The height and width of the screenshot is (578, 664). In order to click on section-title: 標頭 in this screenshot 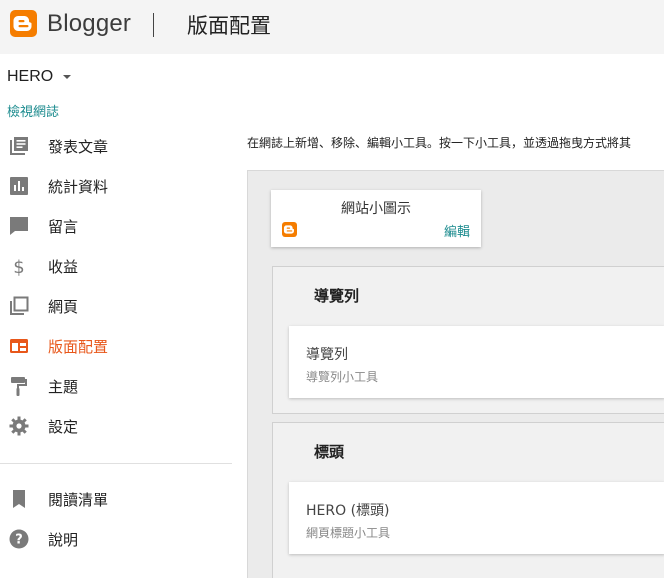, I will do `click(329, 452)`.